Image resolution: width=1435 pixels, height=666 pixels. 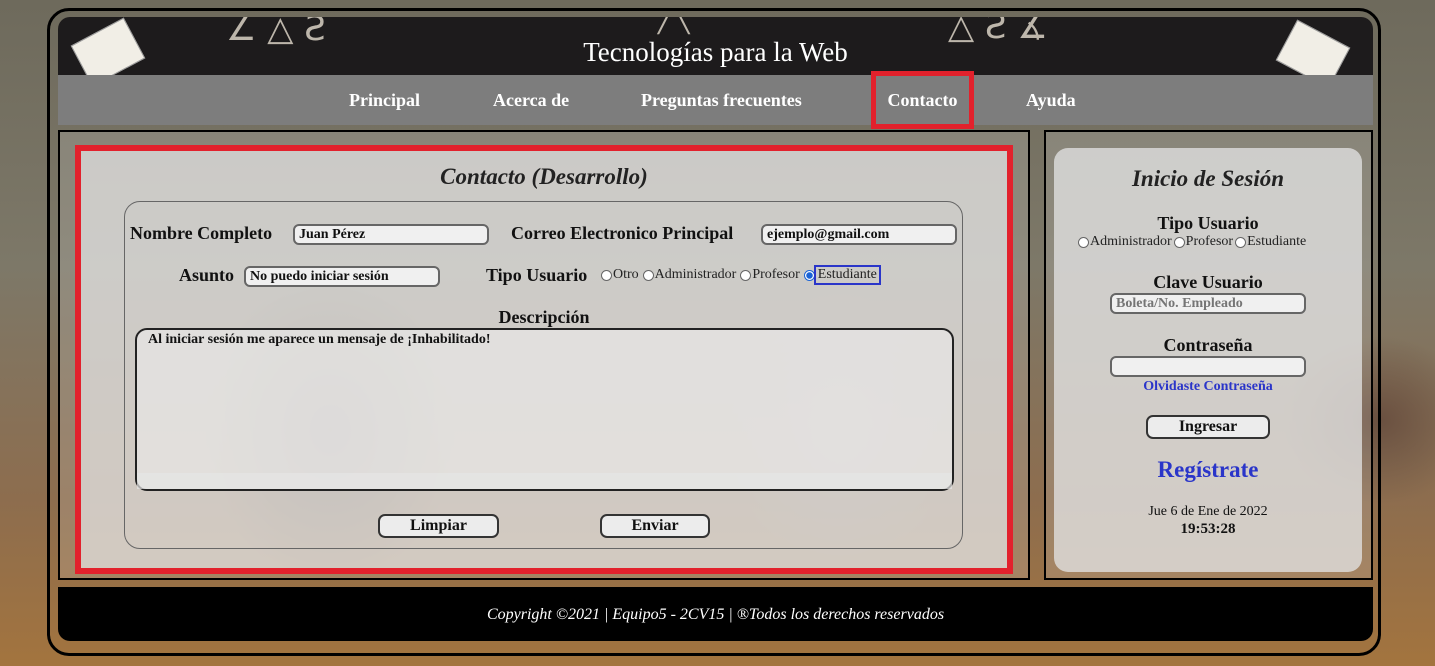 I want to click on contact-title: Contacto (Desarrollo), so click(x=544, y=176).